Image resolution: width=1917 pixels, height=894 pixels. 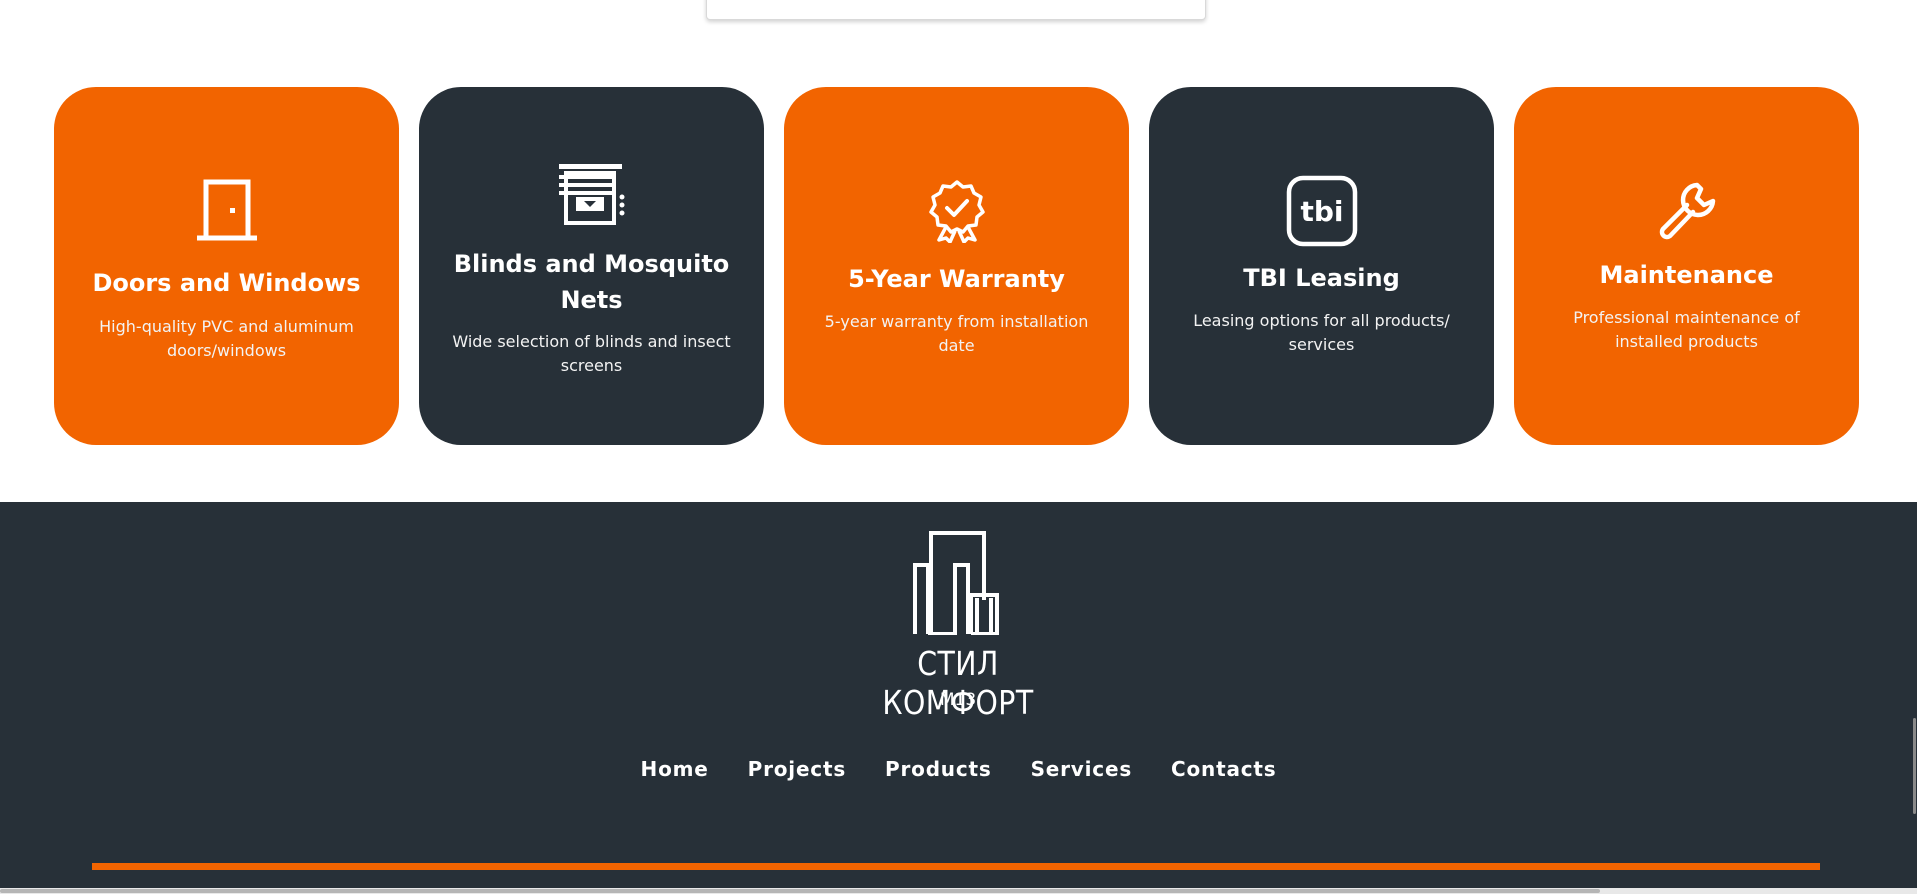 What do you see at coordinates (591, 282) in the screenshot?
I see `feature-title: Blinds and Mosquito Nets` at bounding box center [591, 282].